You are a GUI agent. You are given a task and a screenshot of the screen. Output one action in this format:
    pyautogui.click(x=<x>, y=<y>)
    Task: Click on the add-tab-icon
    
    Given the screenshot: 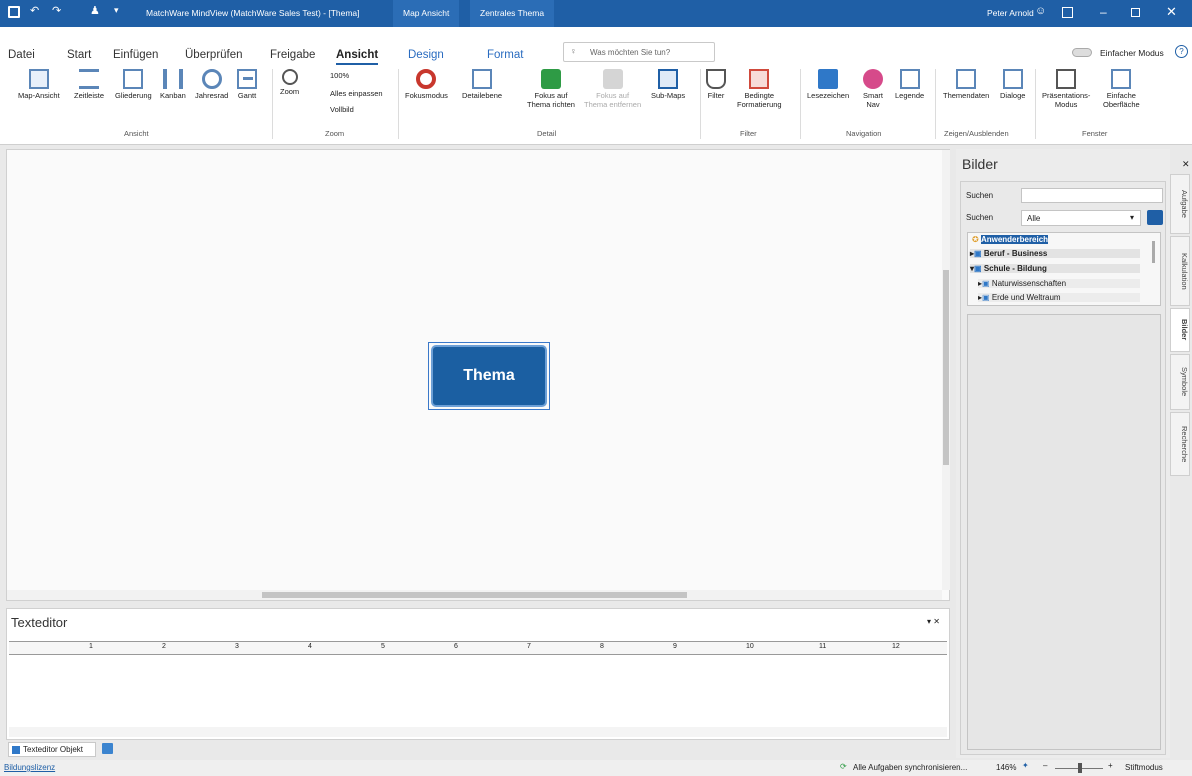 What is the action you would take?
    pyautogui.click(x=107, y=748)
    